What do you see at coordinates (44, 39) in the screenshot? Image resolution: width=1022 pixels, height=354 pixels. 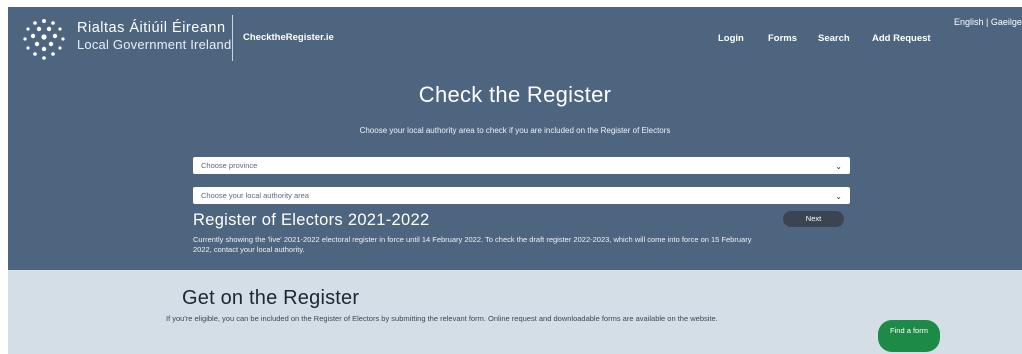 I see `dotted-circle-logo-icon` at bounding box center [44, 39].